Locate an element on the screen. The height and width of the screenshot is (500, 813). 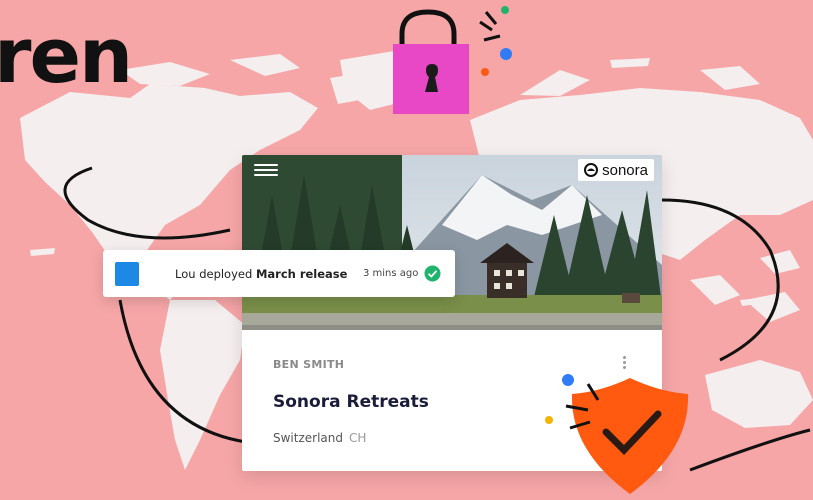
avatar is located at coordinates (127, 274).